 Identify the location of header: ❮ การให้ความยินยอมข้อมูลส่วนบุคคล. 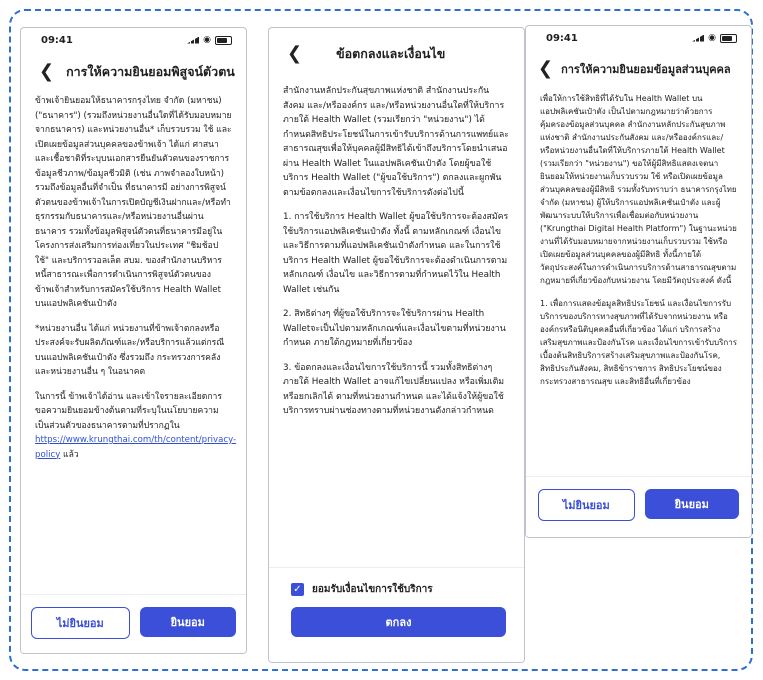
(638, 67).